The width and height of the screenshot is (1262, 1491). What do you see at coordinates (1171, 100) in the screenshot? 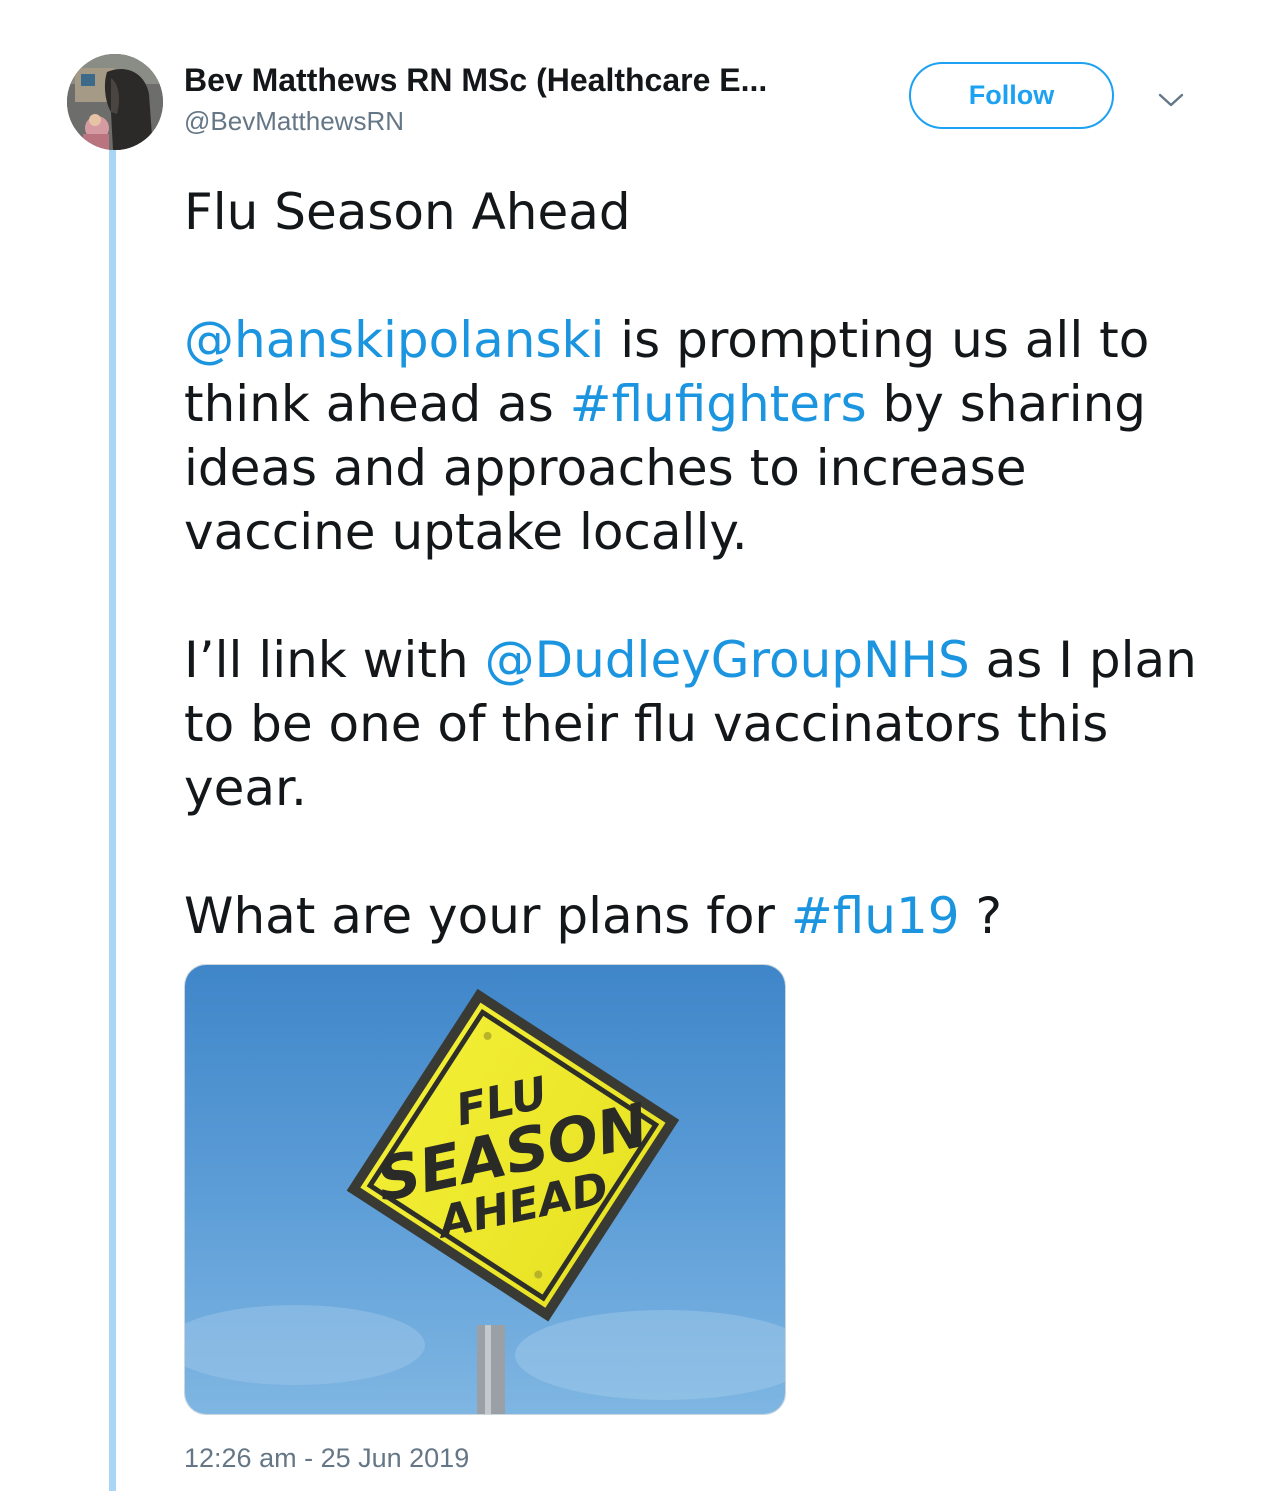
I see `chevron-down-icon` at bounding box center [1171, 100].